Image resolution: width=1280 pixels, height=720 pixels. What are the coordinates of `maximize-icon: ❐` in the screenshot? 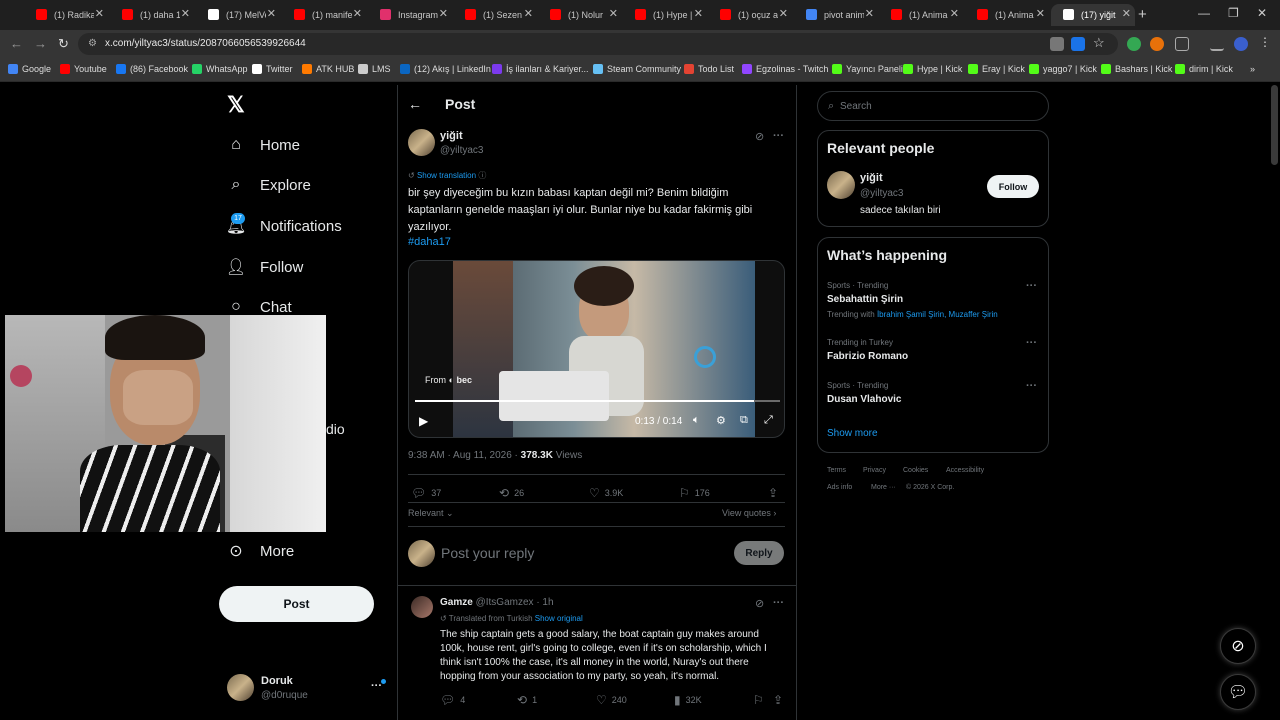 It's located at (1233, 13).